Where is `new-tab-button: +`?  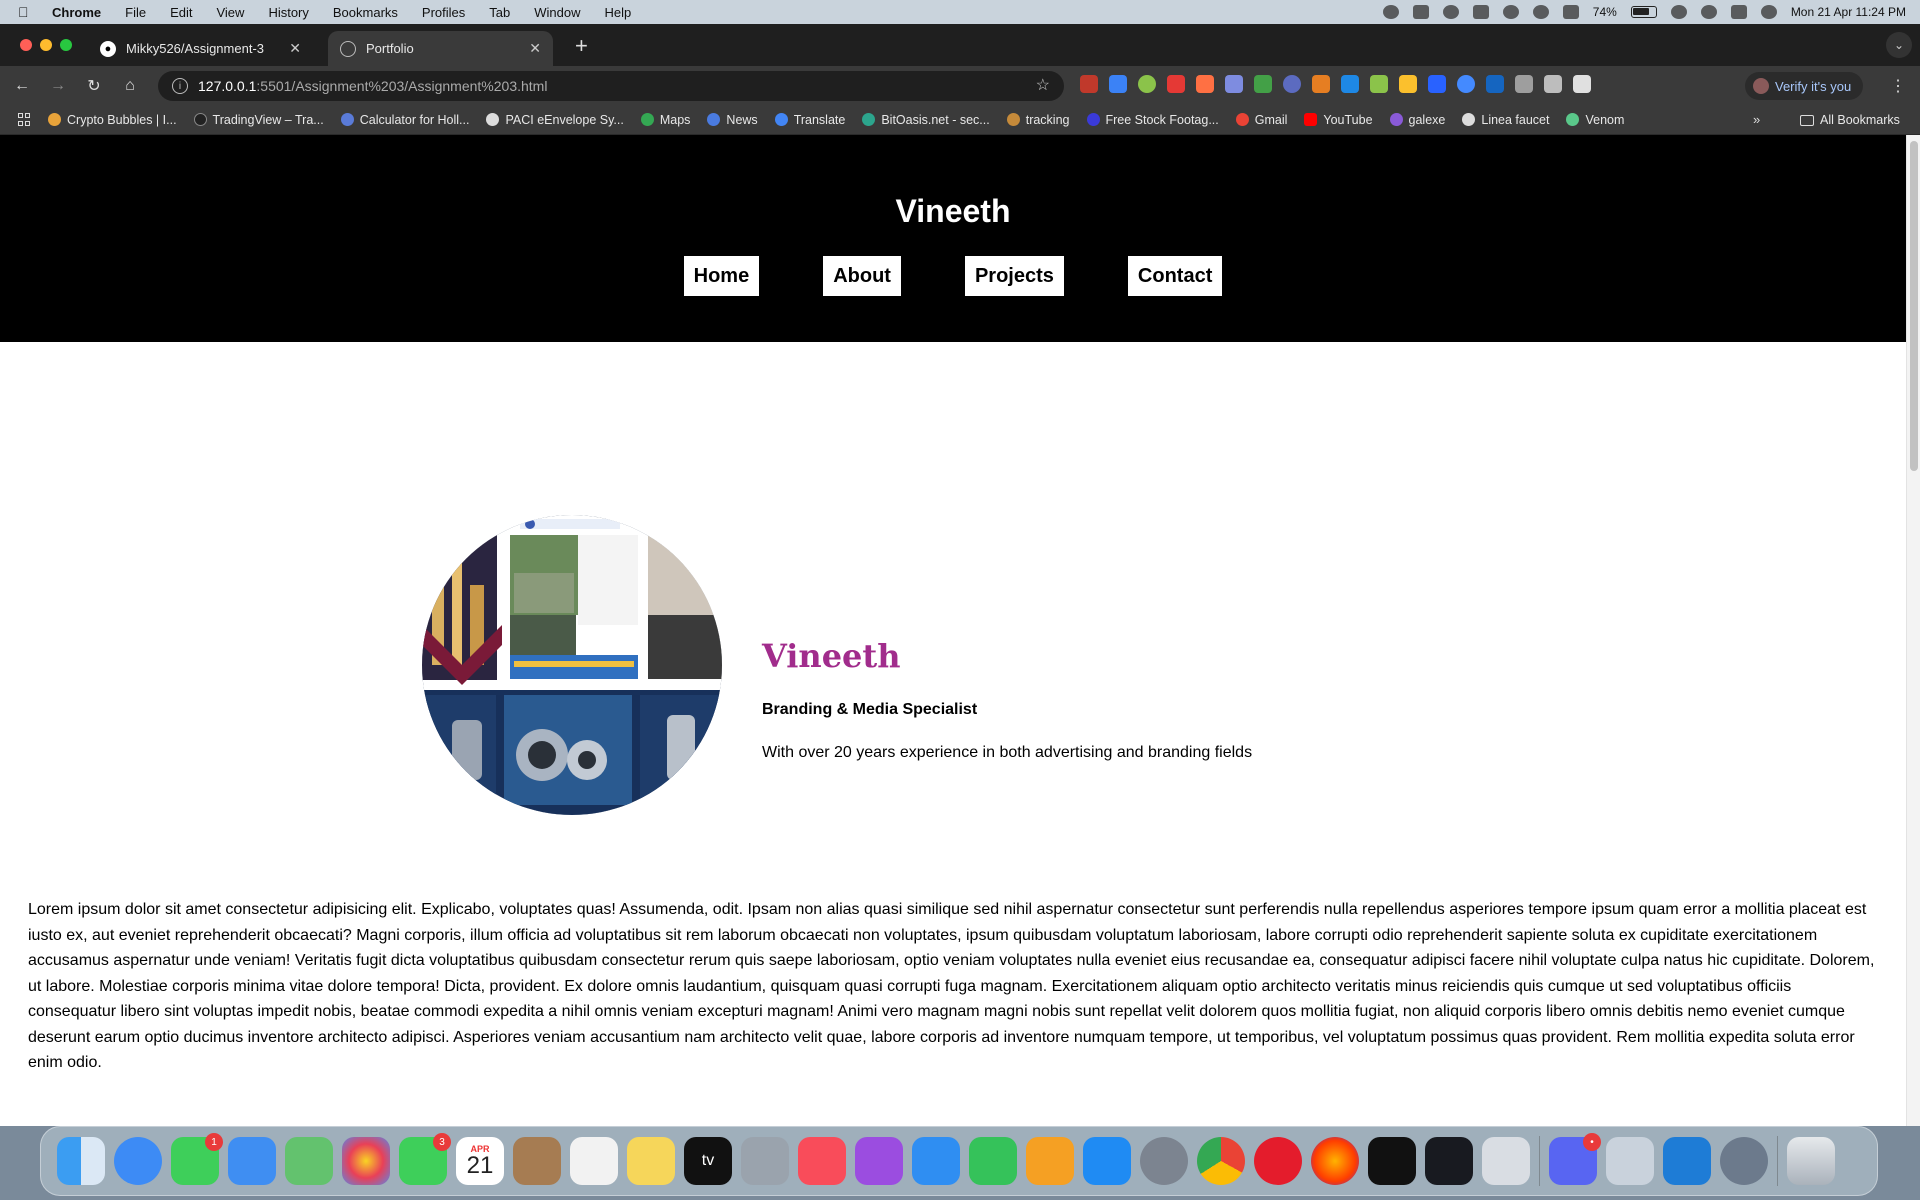 new-tab-button: + is located at coordinates (581, 46).